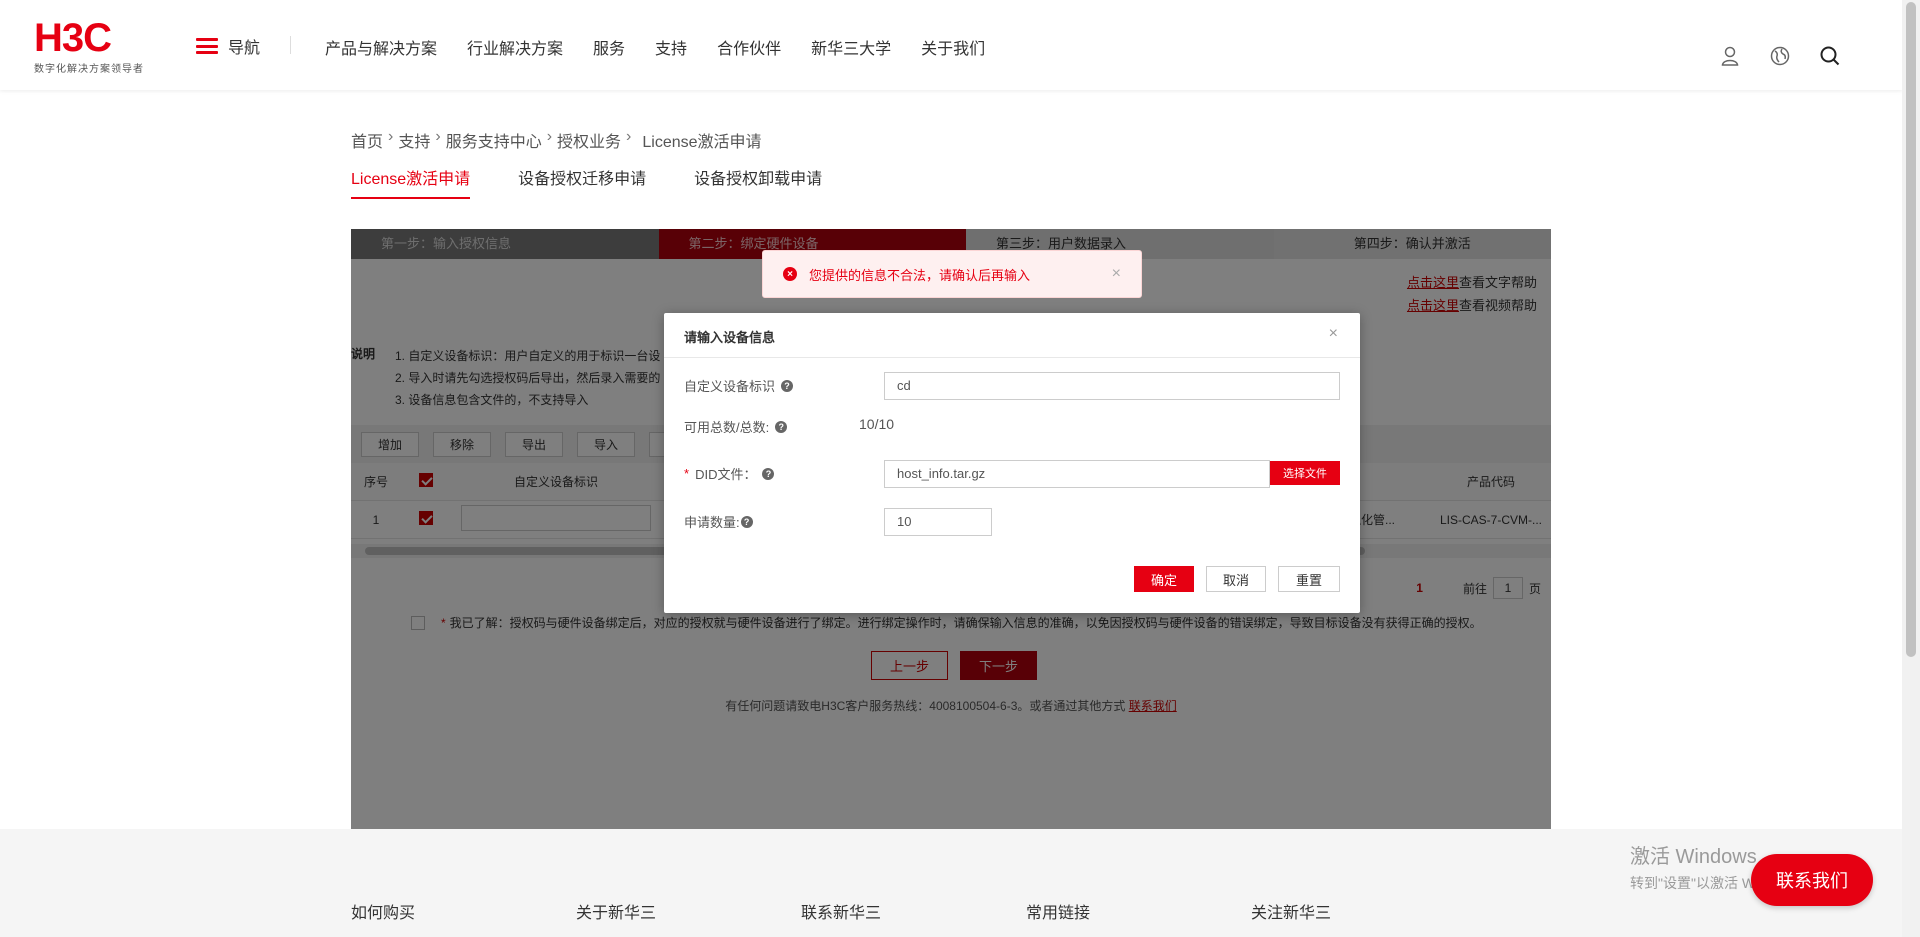 This screenshot has width=1920, height=937. What do you see at coordinates (414, 140) in the screenshot?
I see `breadcrumb-support: 支持` at bounding box center [414, 140].